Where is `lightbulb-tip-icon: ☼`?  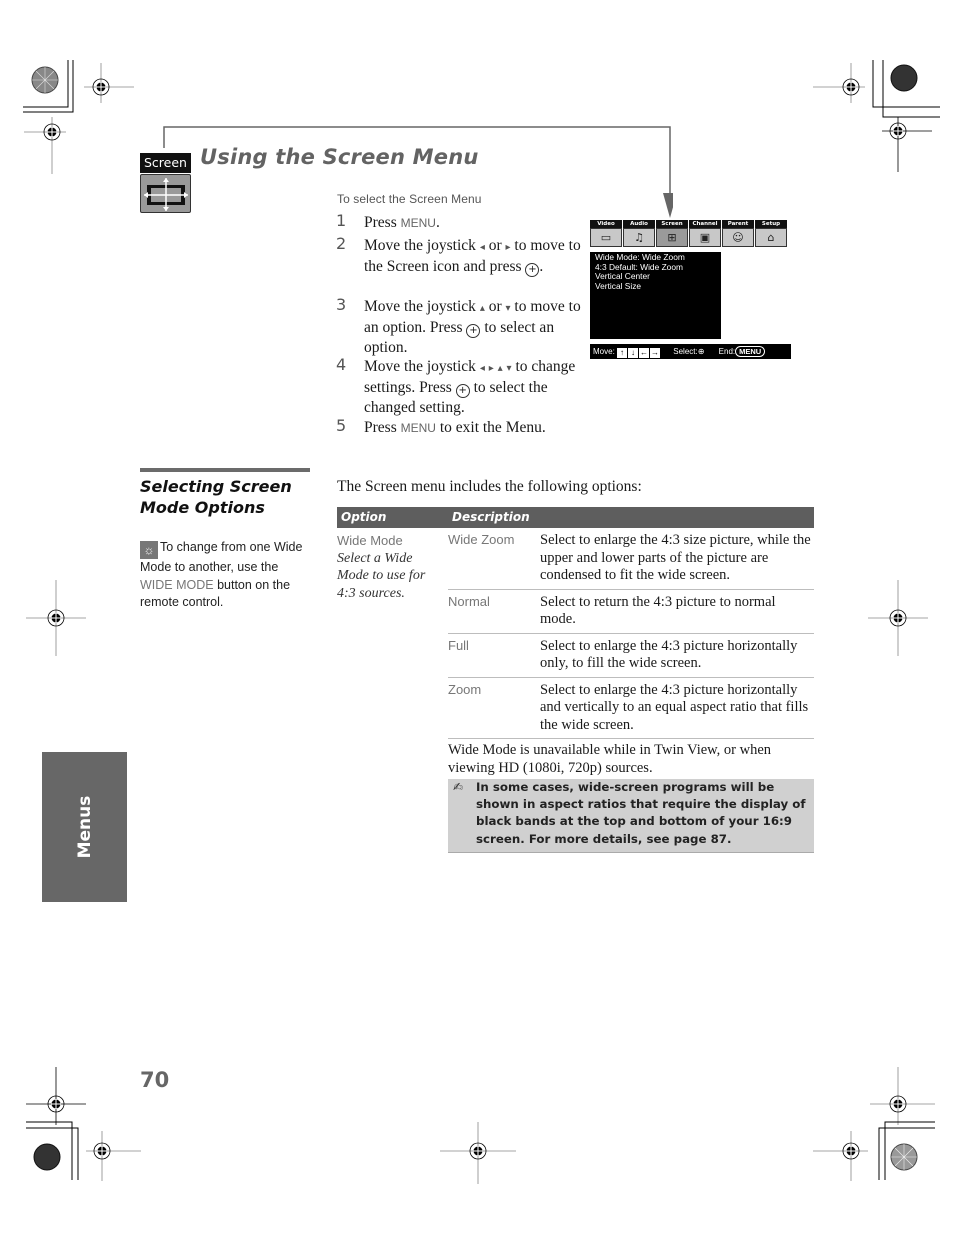
lightbulb-tip-icon: ☼ is located at coordinates (149, 550).